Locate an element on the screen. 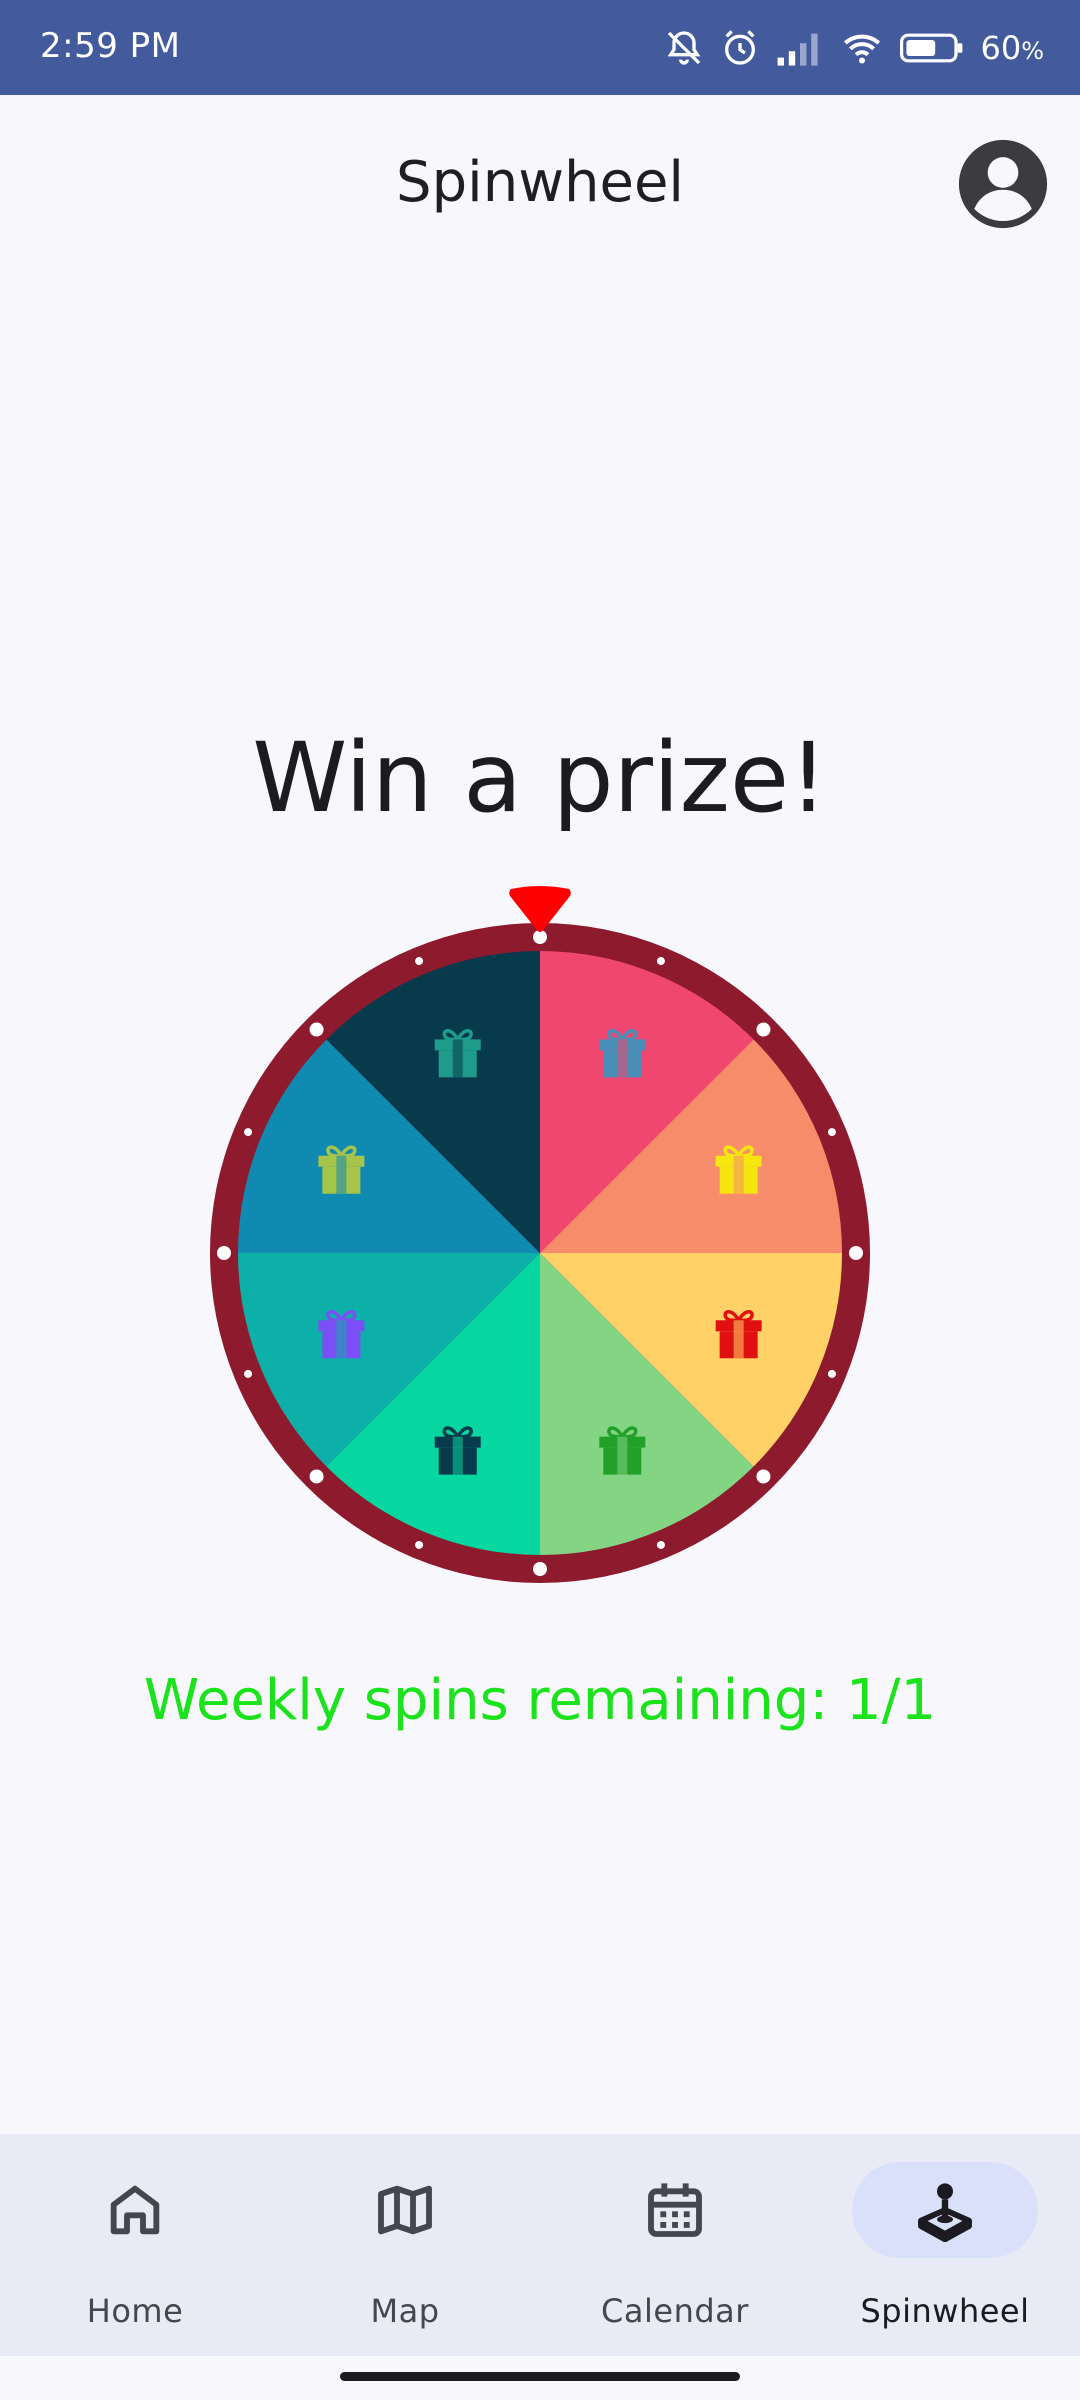 This screenshot has height=2400, width=1080. alarm-icon is located at coordinates (740, 47).